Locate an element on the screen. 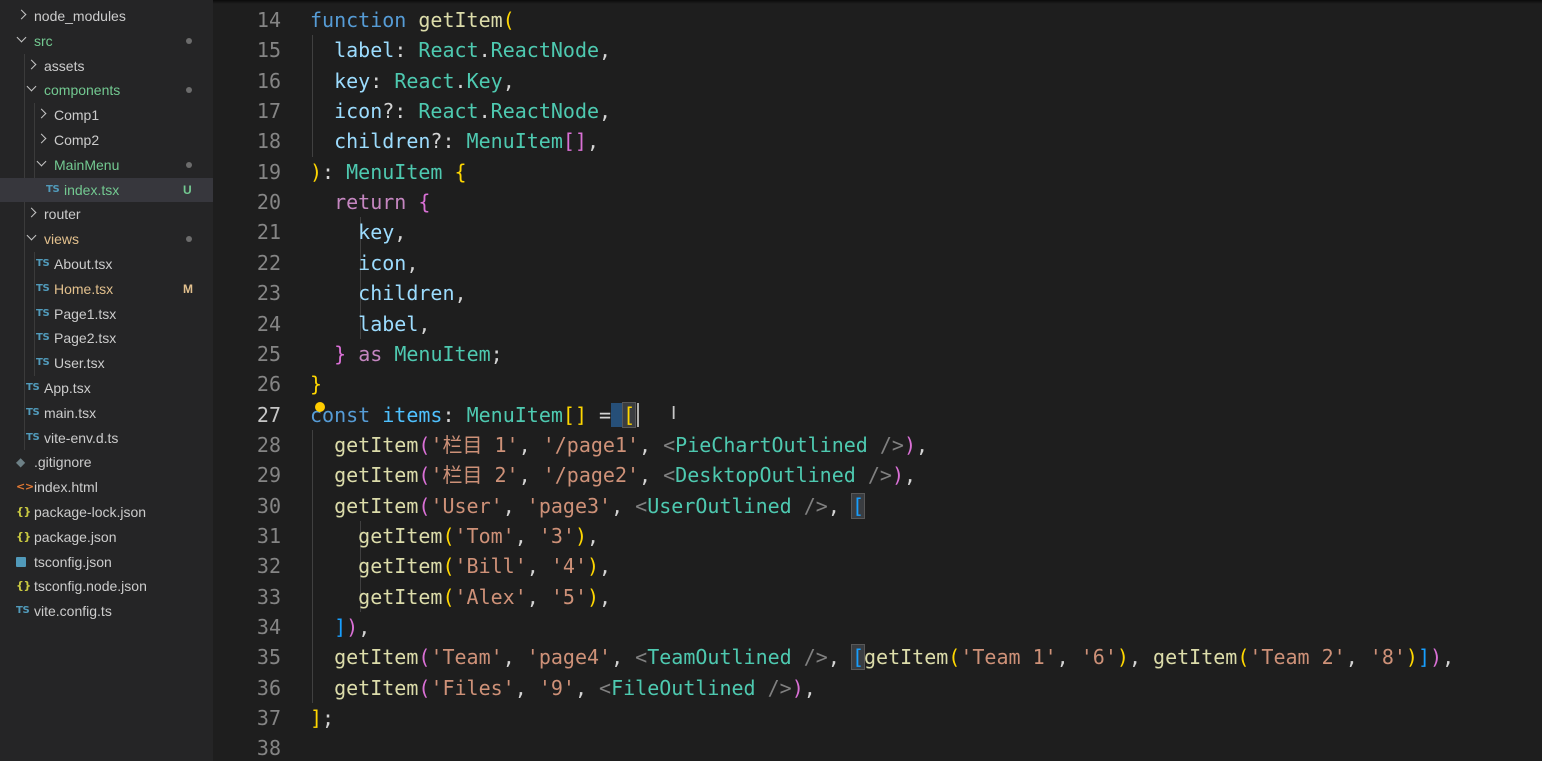 Image resolution: width=1542 pixels, height=761 pixels. code-line: 25 } as MenuItem; is located at coordinates (877, 354).